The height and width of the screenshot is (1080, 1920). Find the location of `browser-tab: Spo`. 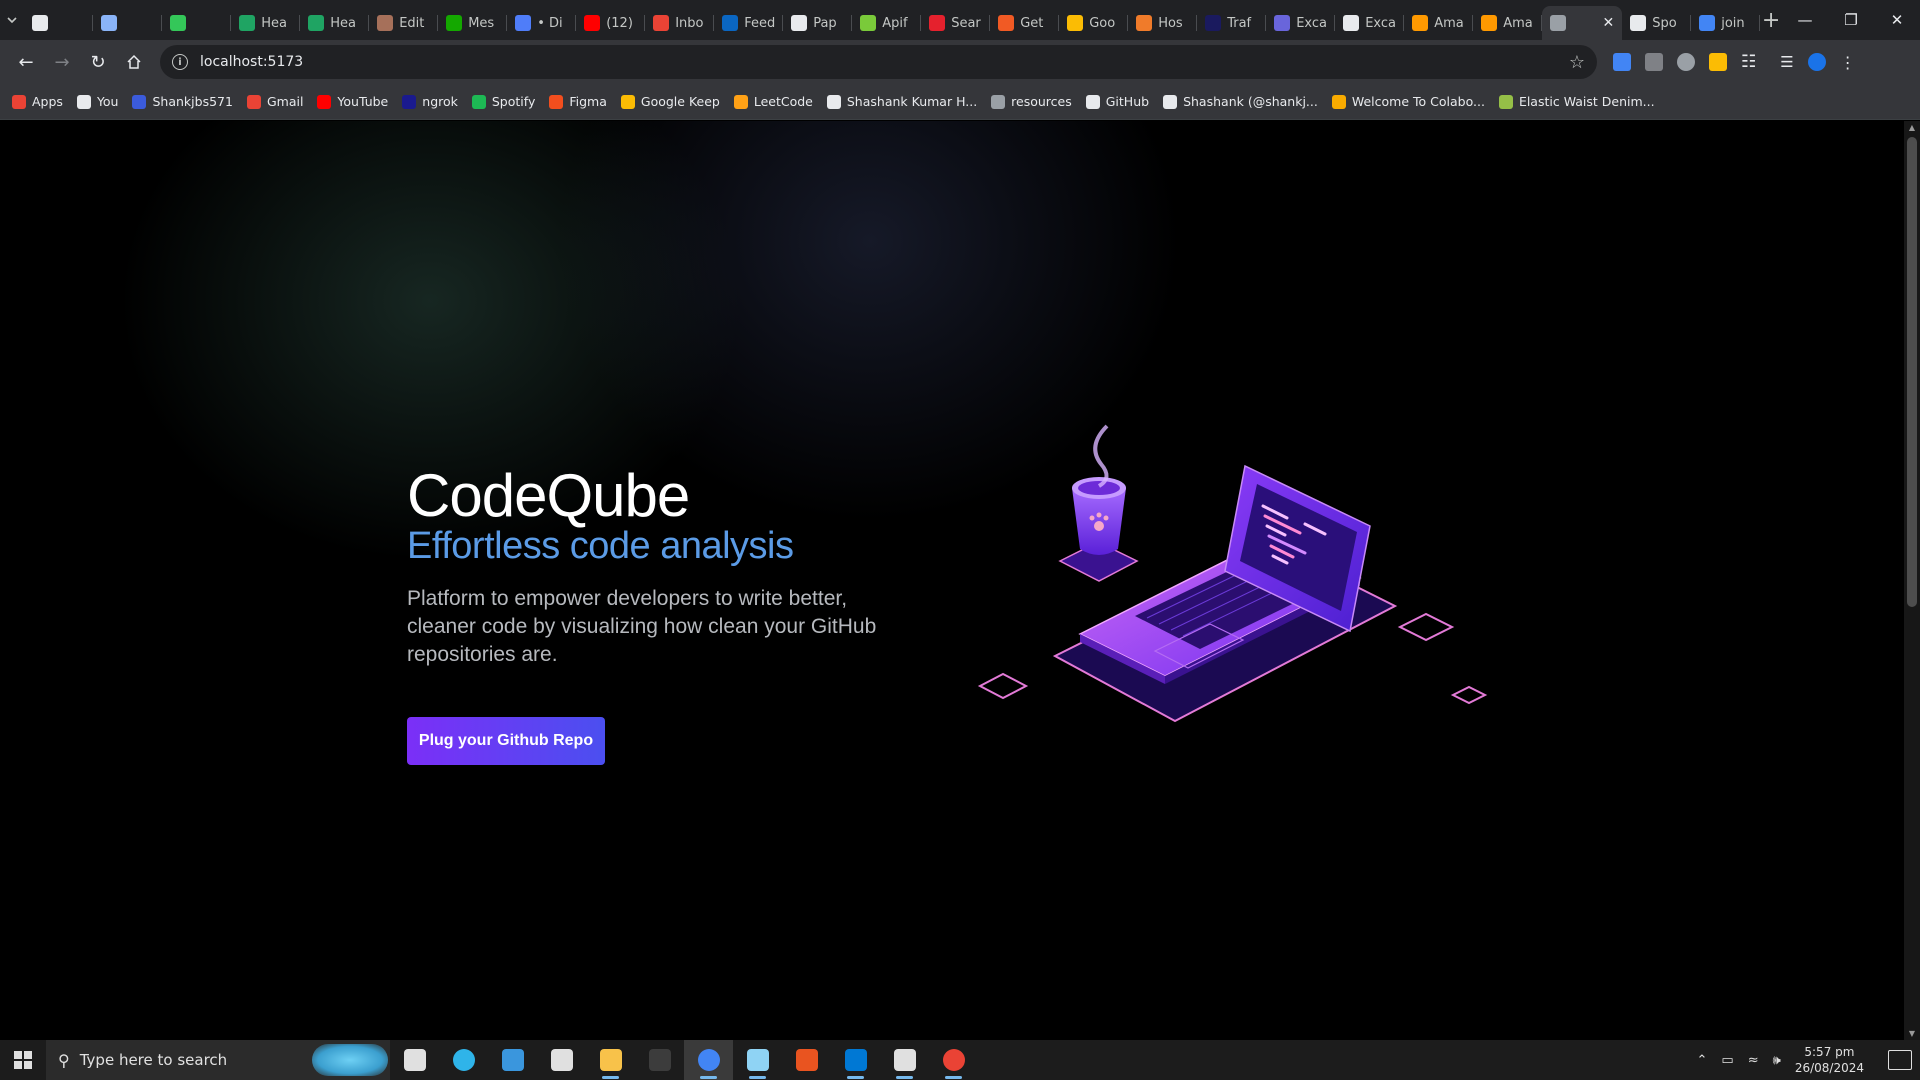

browser-tab: Spo is located at coordinates (1657, 23).